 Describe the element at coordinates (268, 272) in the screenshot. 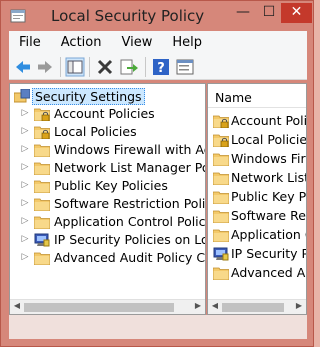

I see `list-item-label: Advanced Aud` at that location.